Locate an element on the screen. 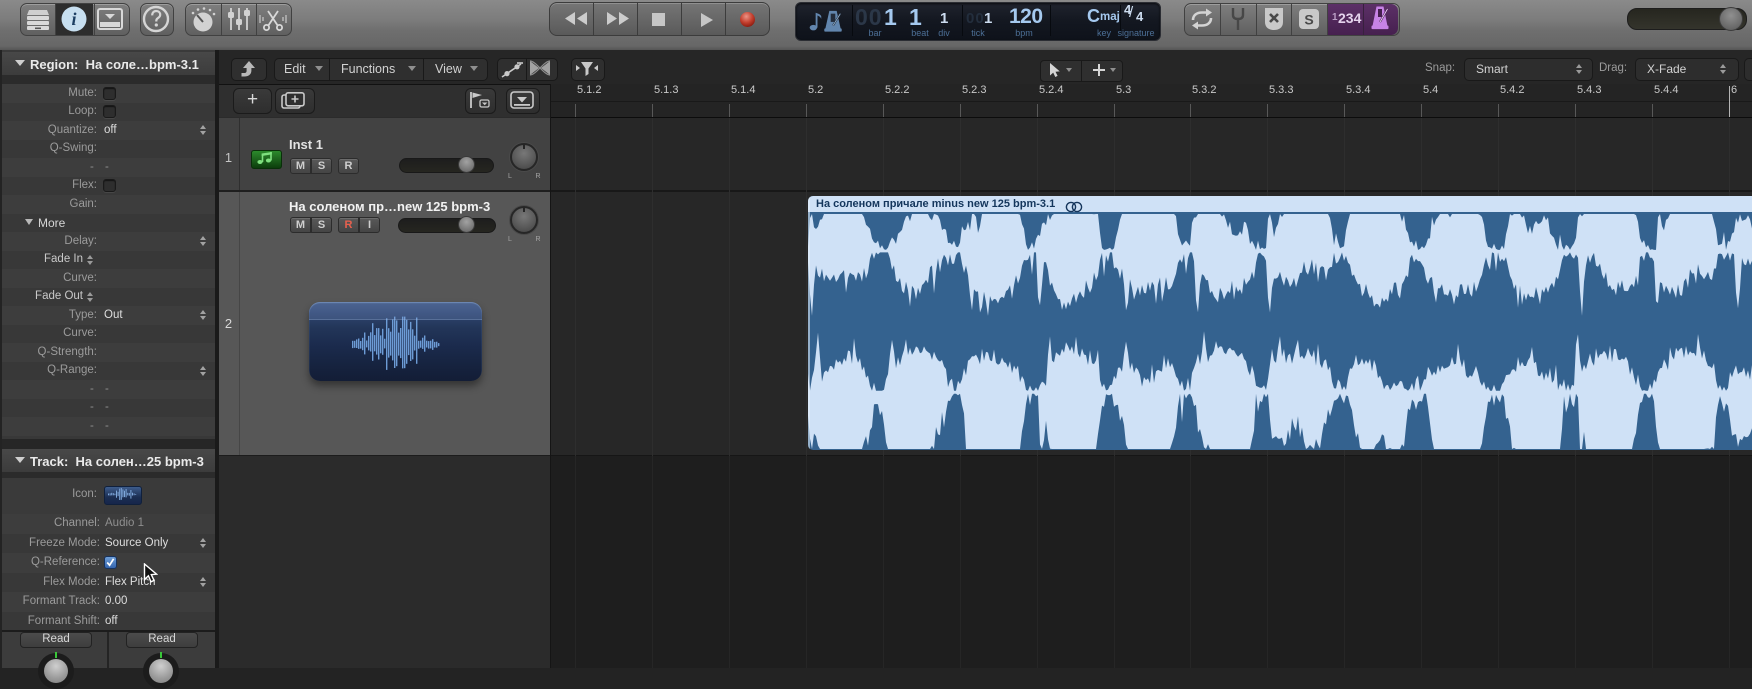 The height and width of the screenshot is (689, 1752). svg-text: i is located at coordinates (73, 19).